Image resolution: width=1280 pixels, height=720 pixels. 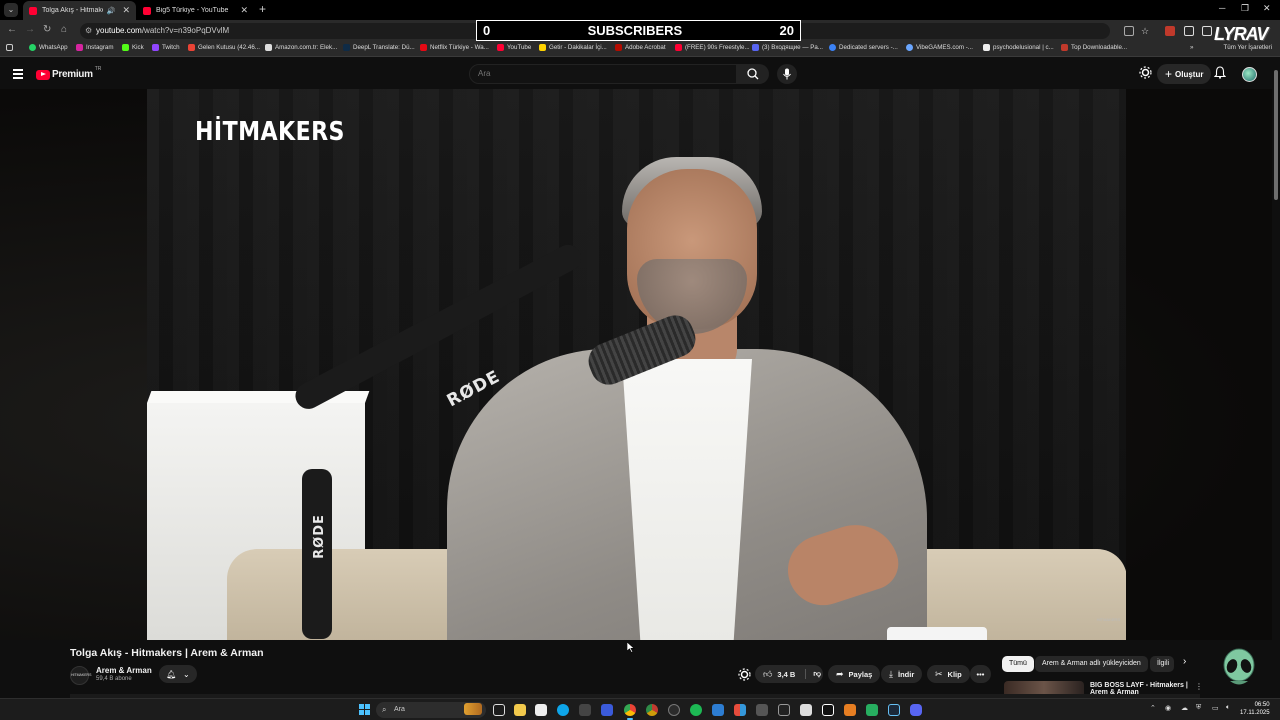 What do you see at coordinates (195, 10) in the screenshot?
I see `tab-big5: Big5 Türkiye - YouTube ✕` at bounding box center [195, 10].